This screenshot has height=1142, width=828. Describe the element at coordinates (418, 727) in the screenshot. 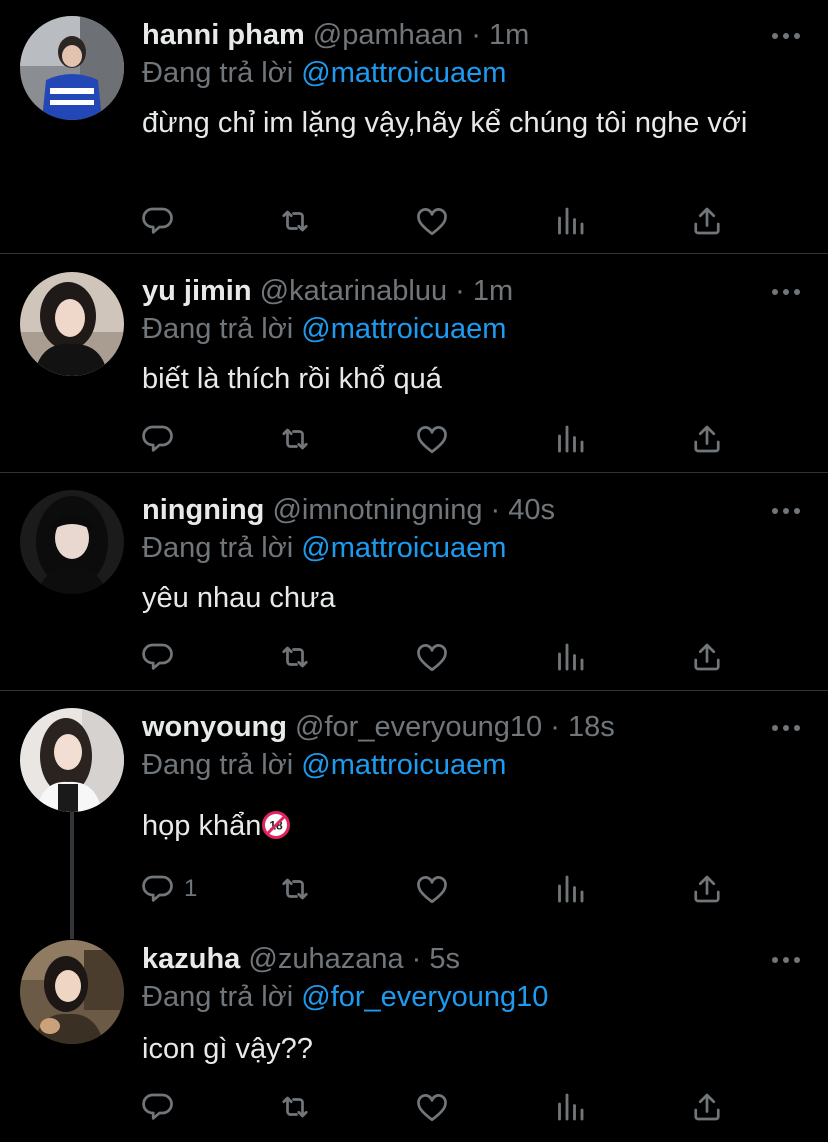

I see `user-handle: @for_everyoung10` at that location.